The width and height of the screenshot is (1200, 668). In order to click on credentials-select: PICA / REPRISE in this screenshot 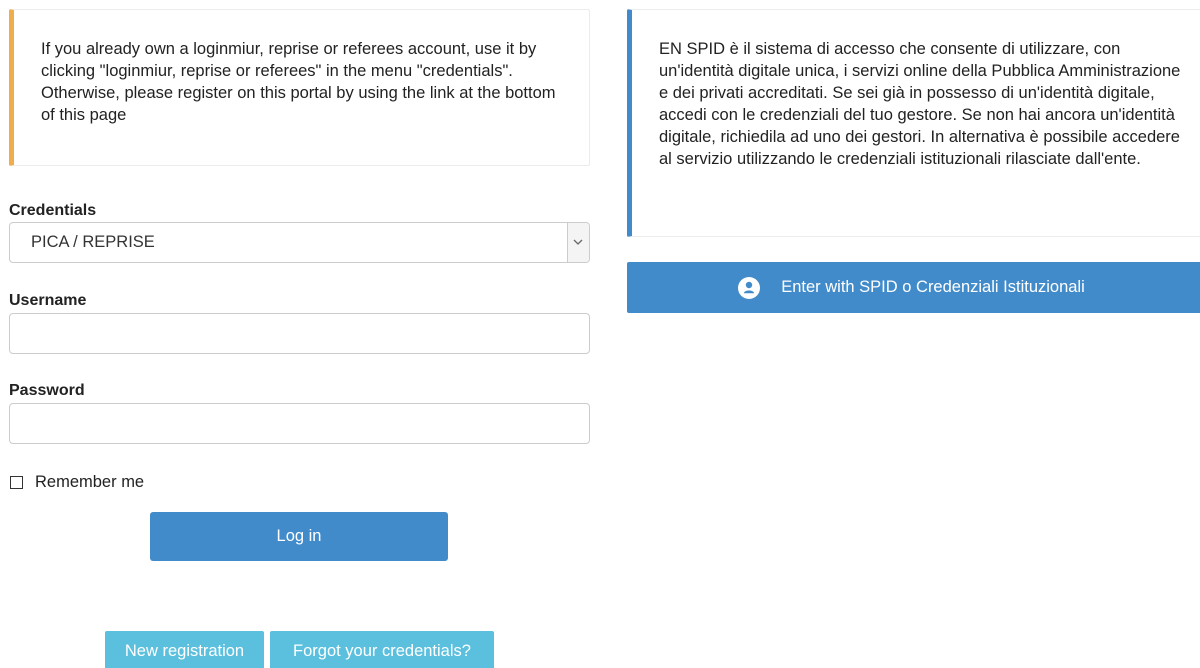, I will do `click(299, 242)`.